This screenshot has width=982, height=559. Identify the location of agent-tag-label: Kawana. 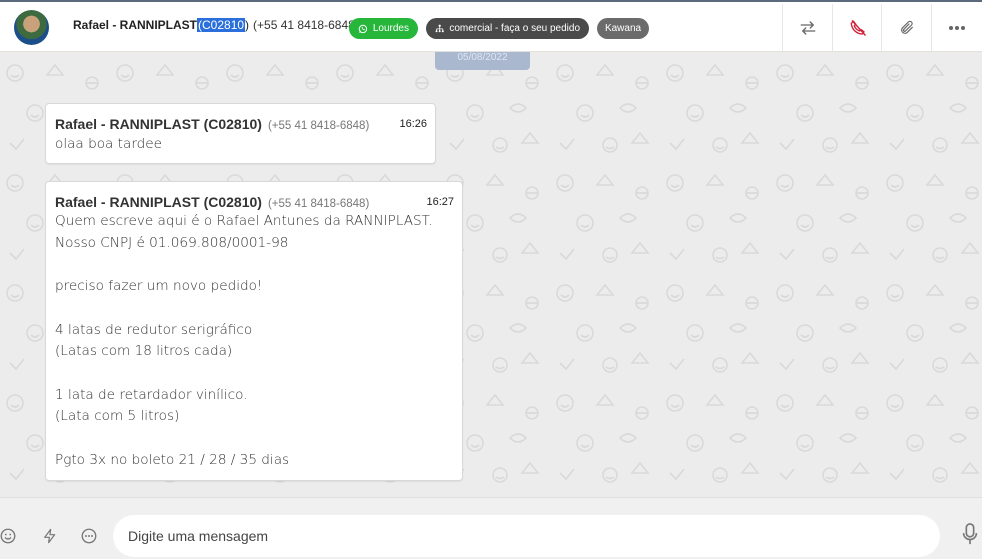
(623, 28).